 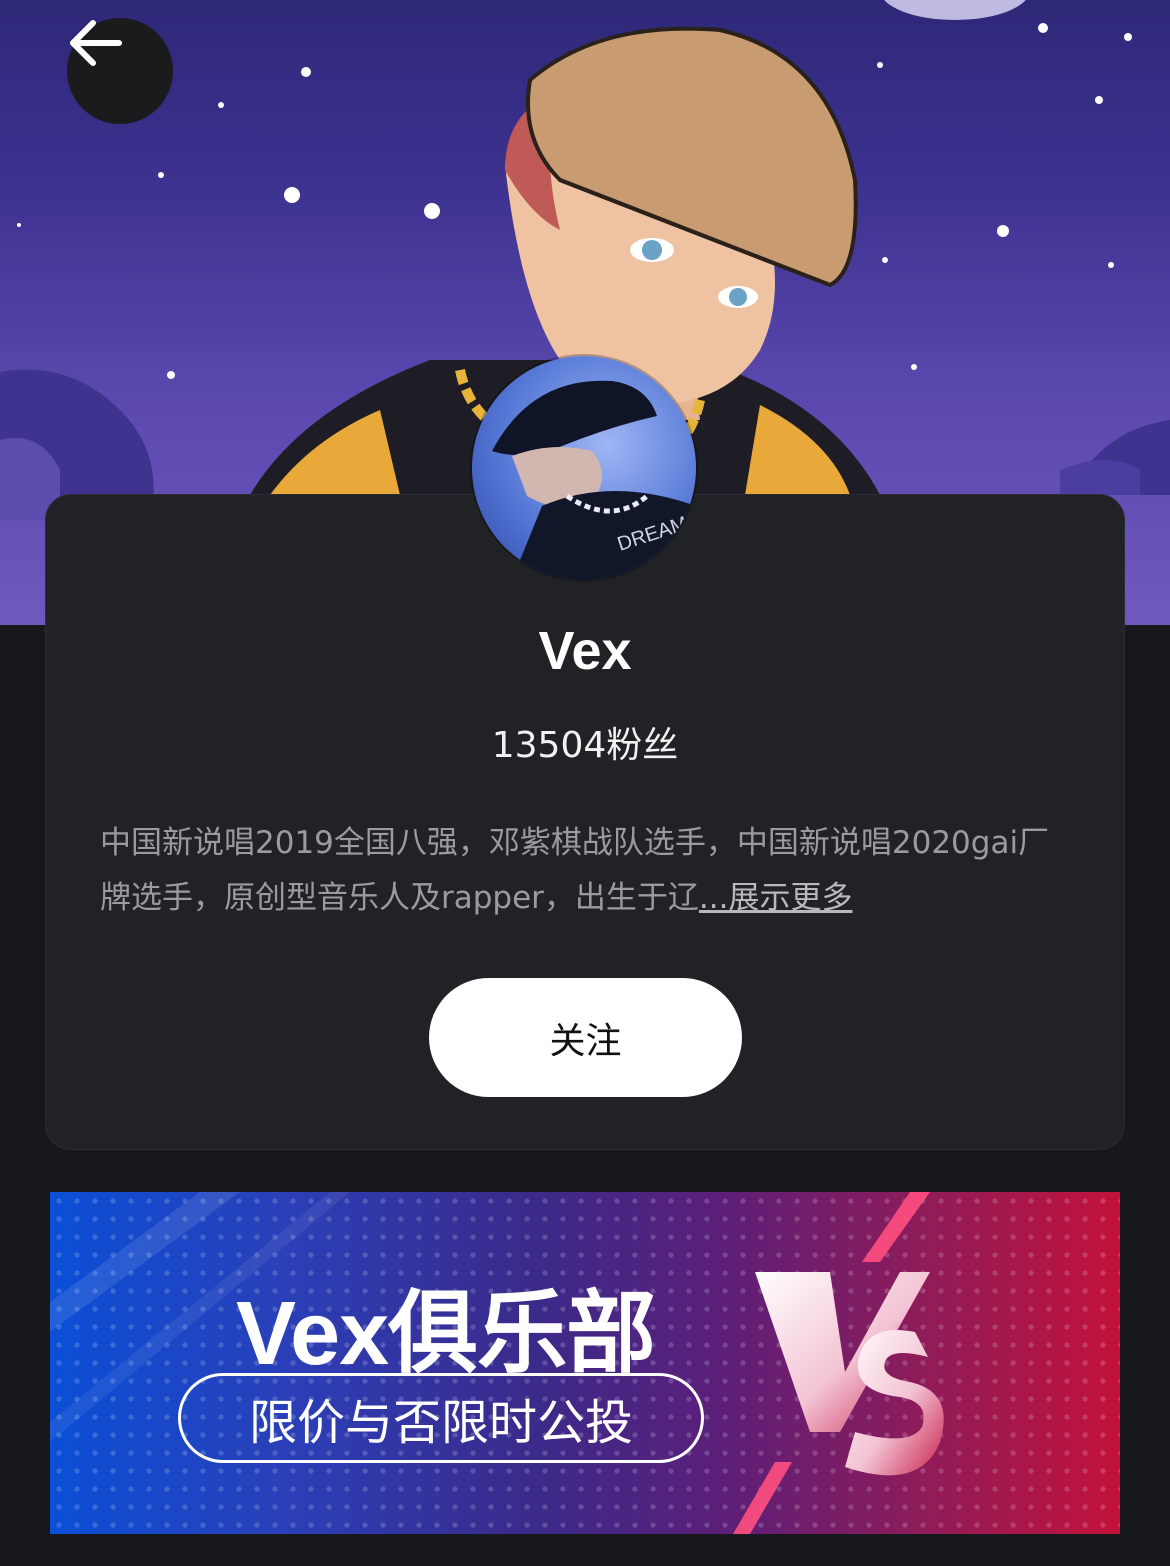 I want to click on fans-count: 13504粉丝, so click(x=585, y=745).